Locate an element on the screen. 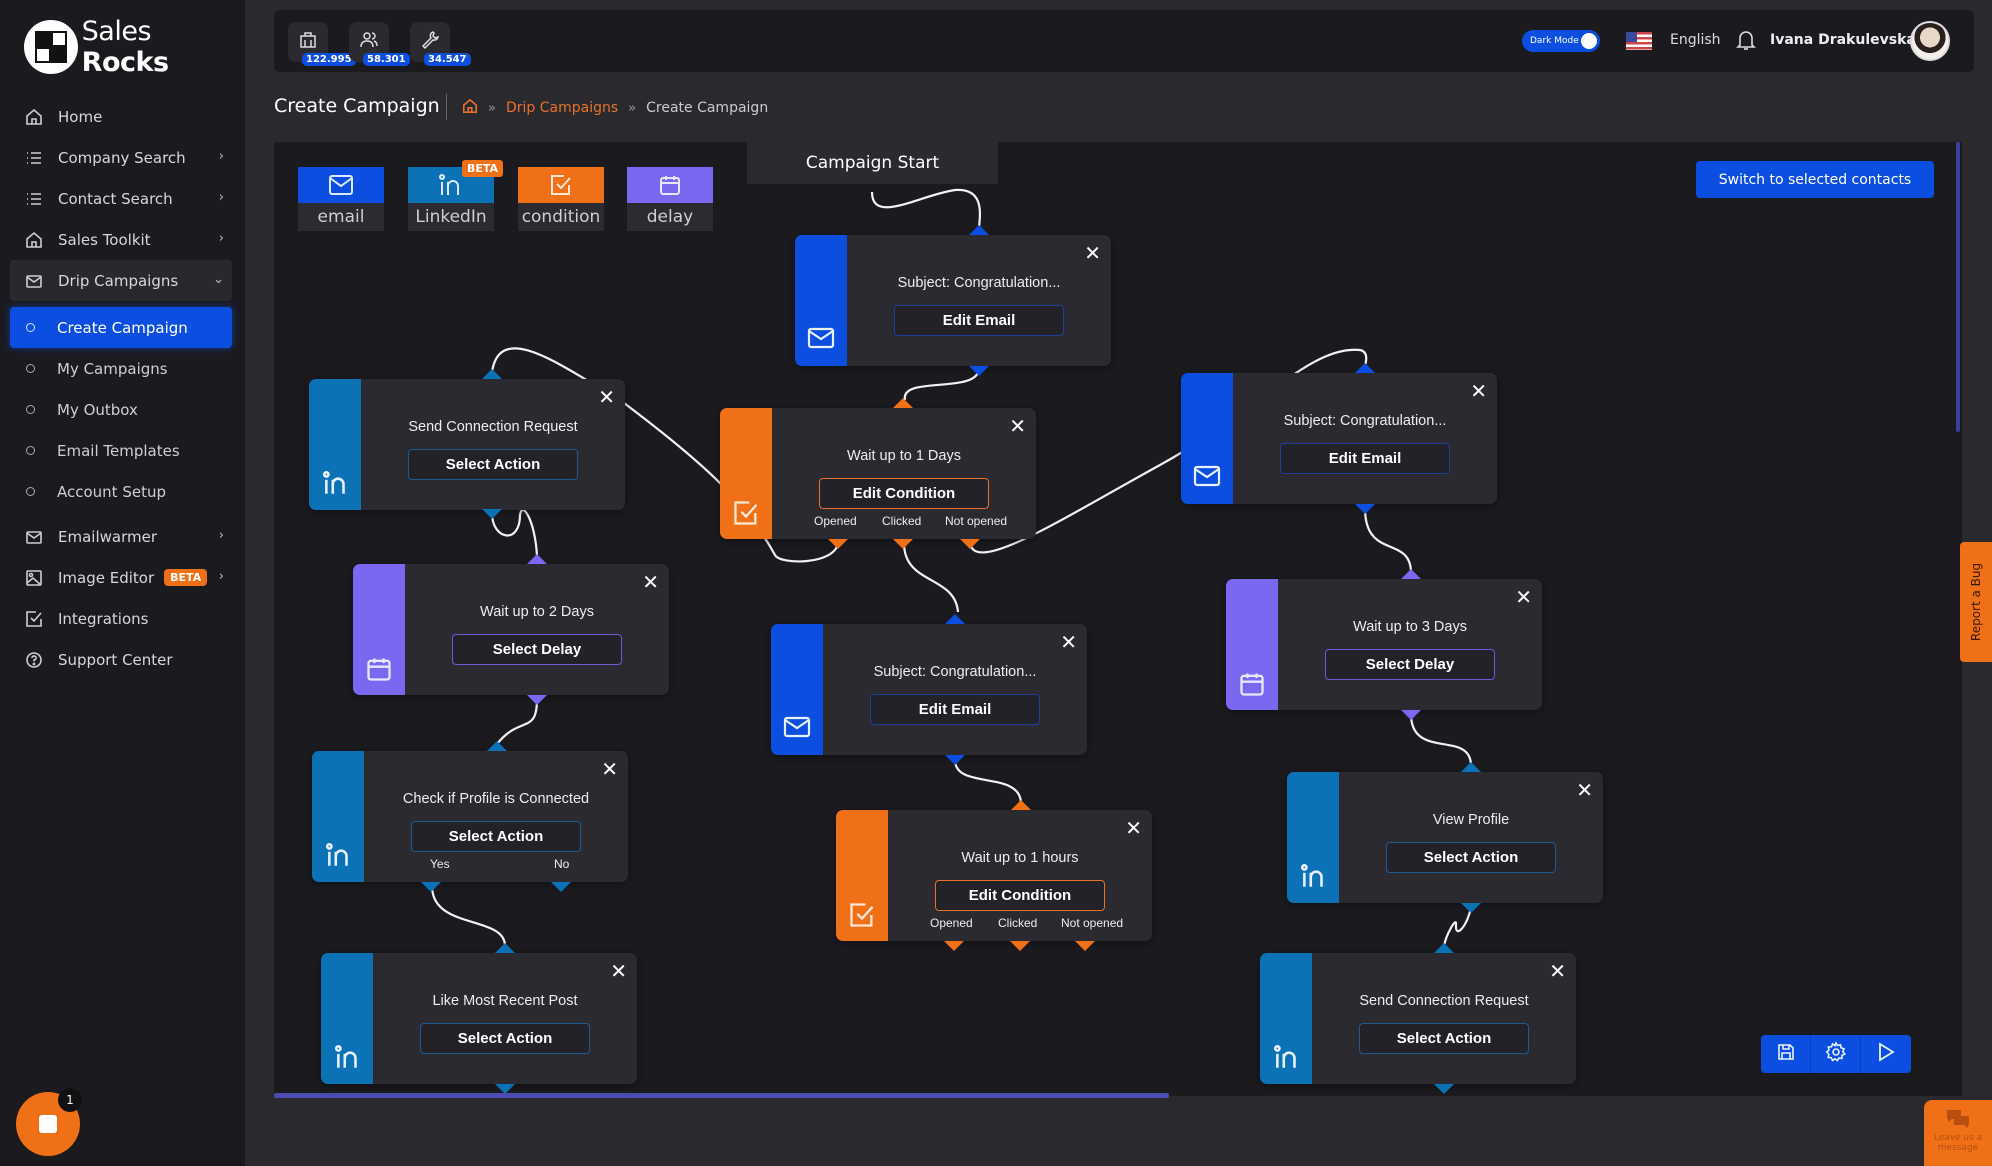 The width and height of the screenshot is (1992, 1166). palette-delay: delay is located at coordinates (670, 199).